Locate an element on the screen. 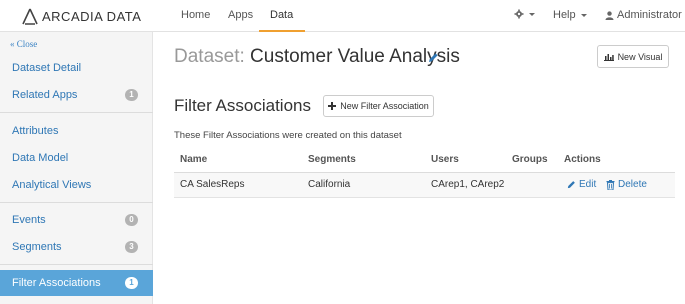 The height and width of the screenshot is (304, 685). nav-data: Data is located at coordinates (281, 15).